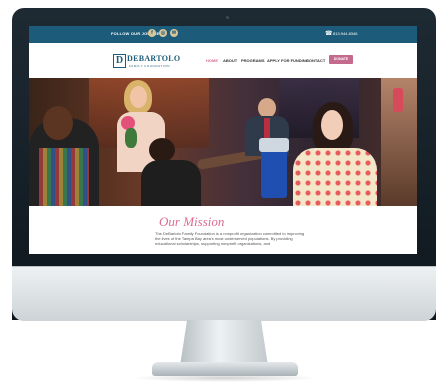  What do you see at coordinates (398, 100) in the screenshot?
I see `sash` at bounding box center [398, 100].